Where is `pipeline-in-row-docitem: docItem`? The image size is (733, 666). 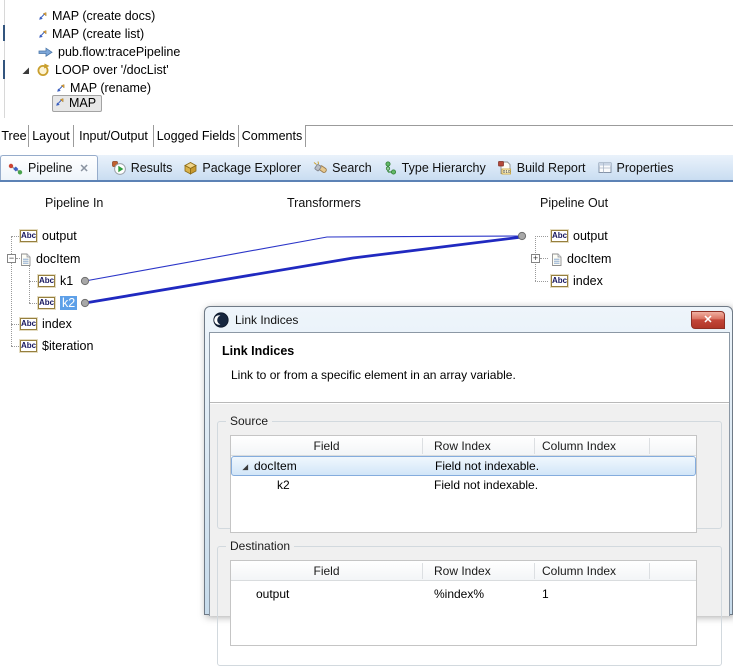
pipeline-in-row-docitem: docItem is located at coordinates (50, 259).